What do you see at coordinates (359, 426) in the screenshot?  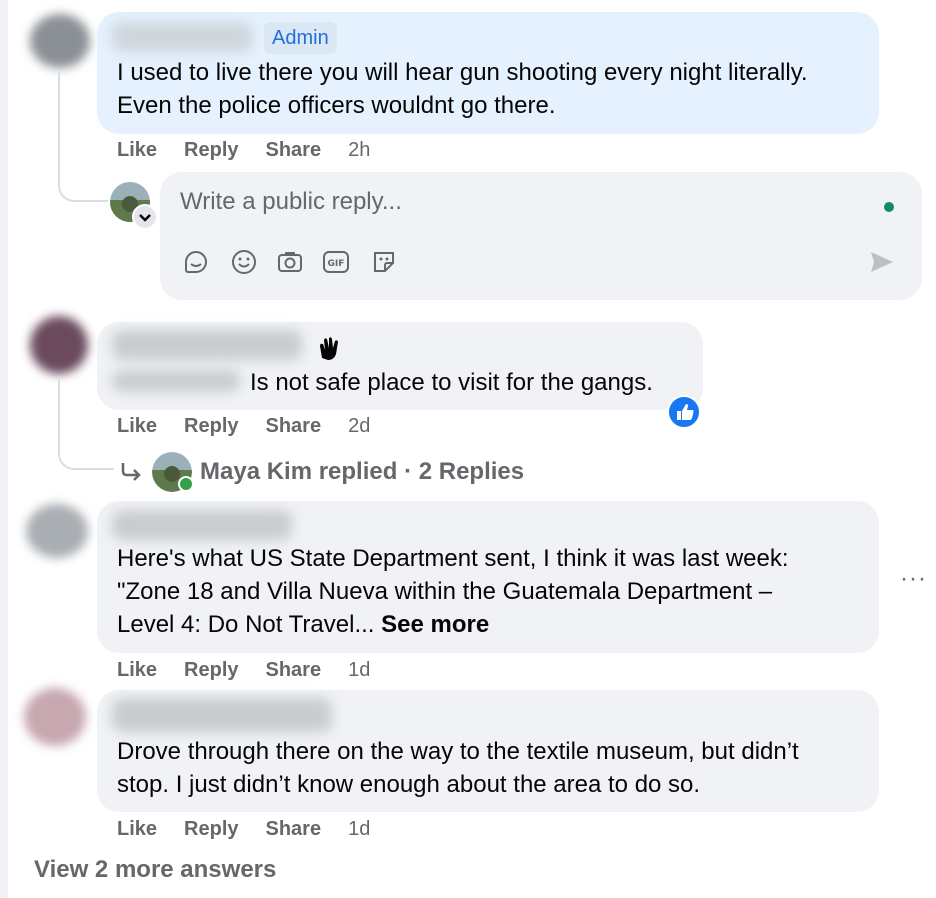 I see `timestamp: 2d` at bounding box center [359, 426].